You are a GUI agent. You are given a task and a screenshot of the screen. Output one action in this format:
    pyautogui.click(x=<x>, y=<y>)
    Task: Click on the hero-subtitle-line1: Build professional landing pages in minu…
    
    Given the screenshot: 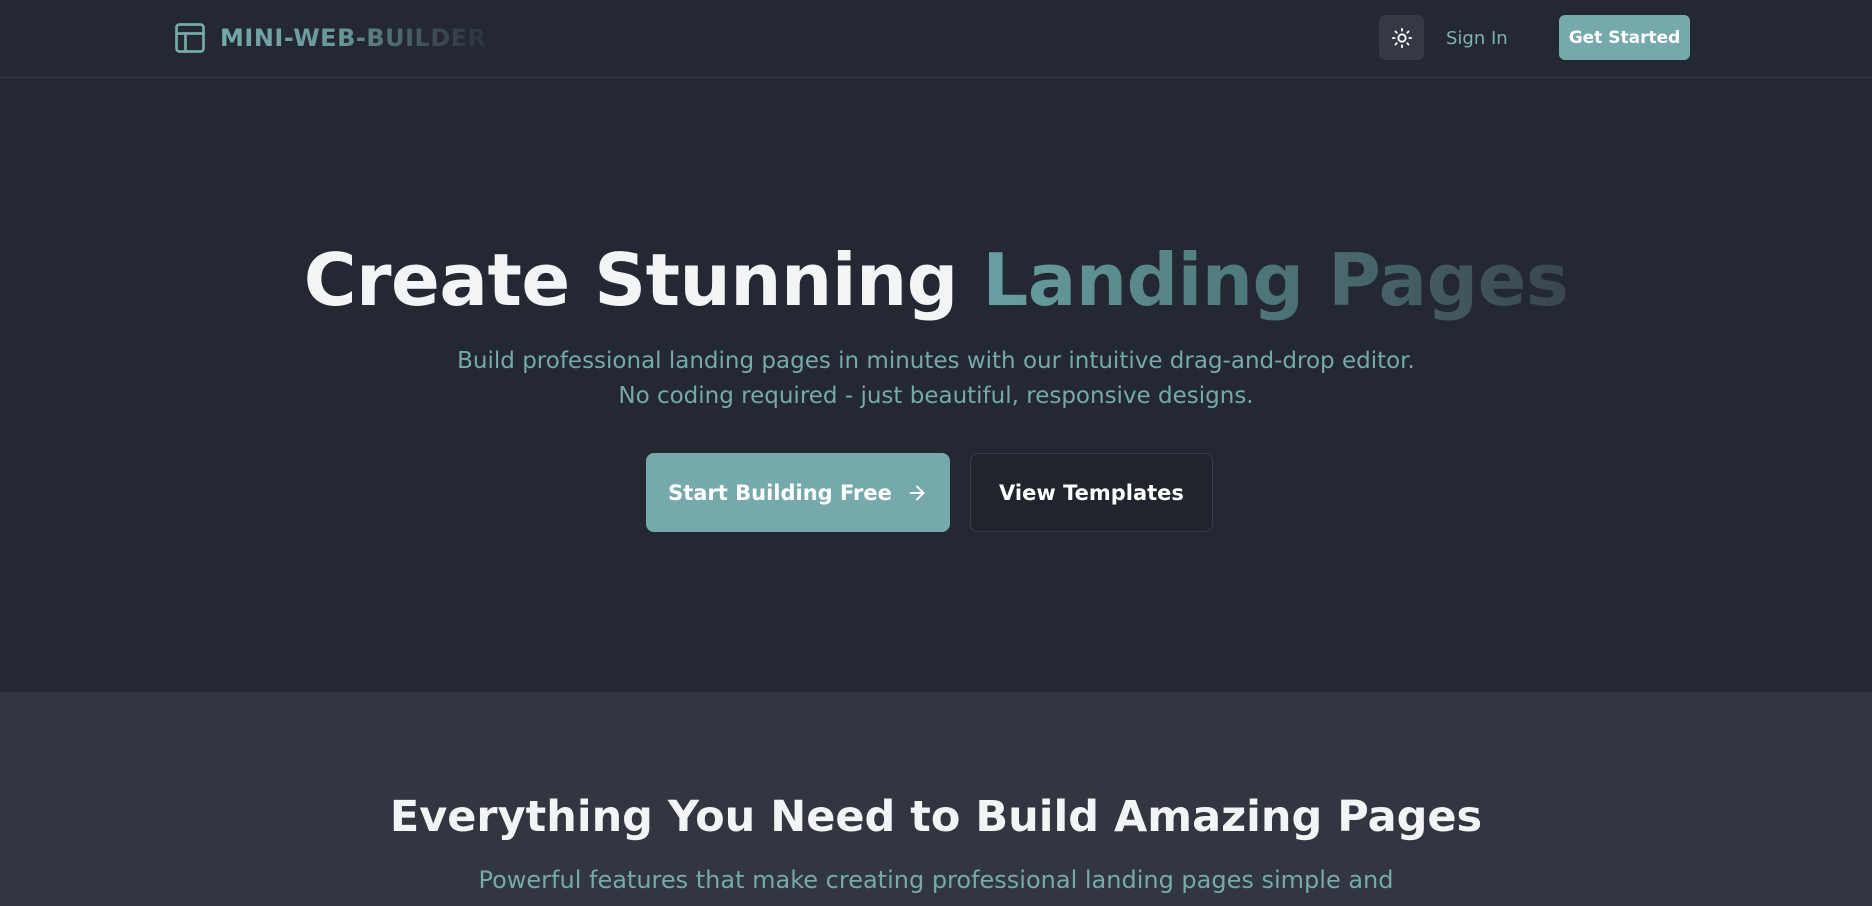 What is the action you would take?
    pyautogui.click(x=936, y=361)
    